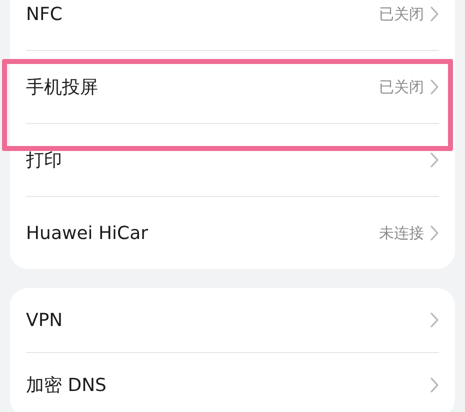 This screenshot has height=412, width=465. I want to click on row-label: 手机投屏, so click(62, 87).